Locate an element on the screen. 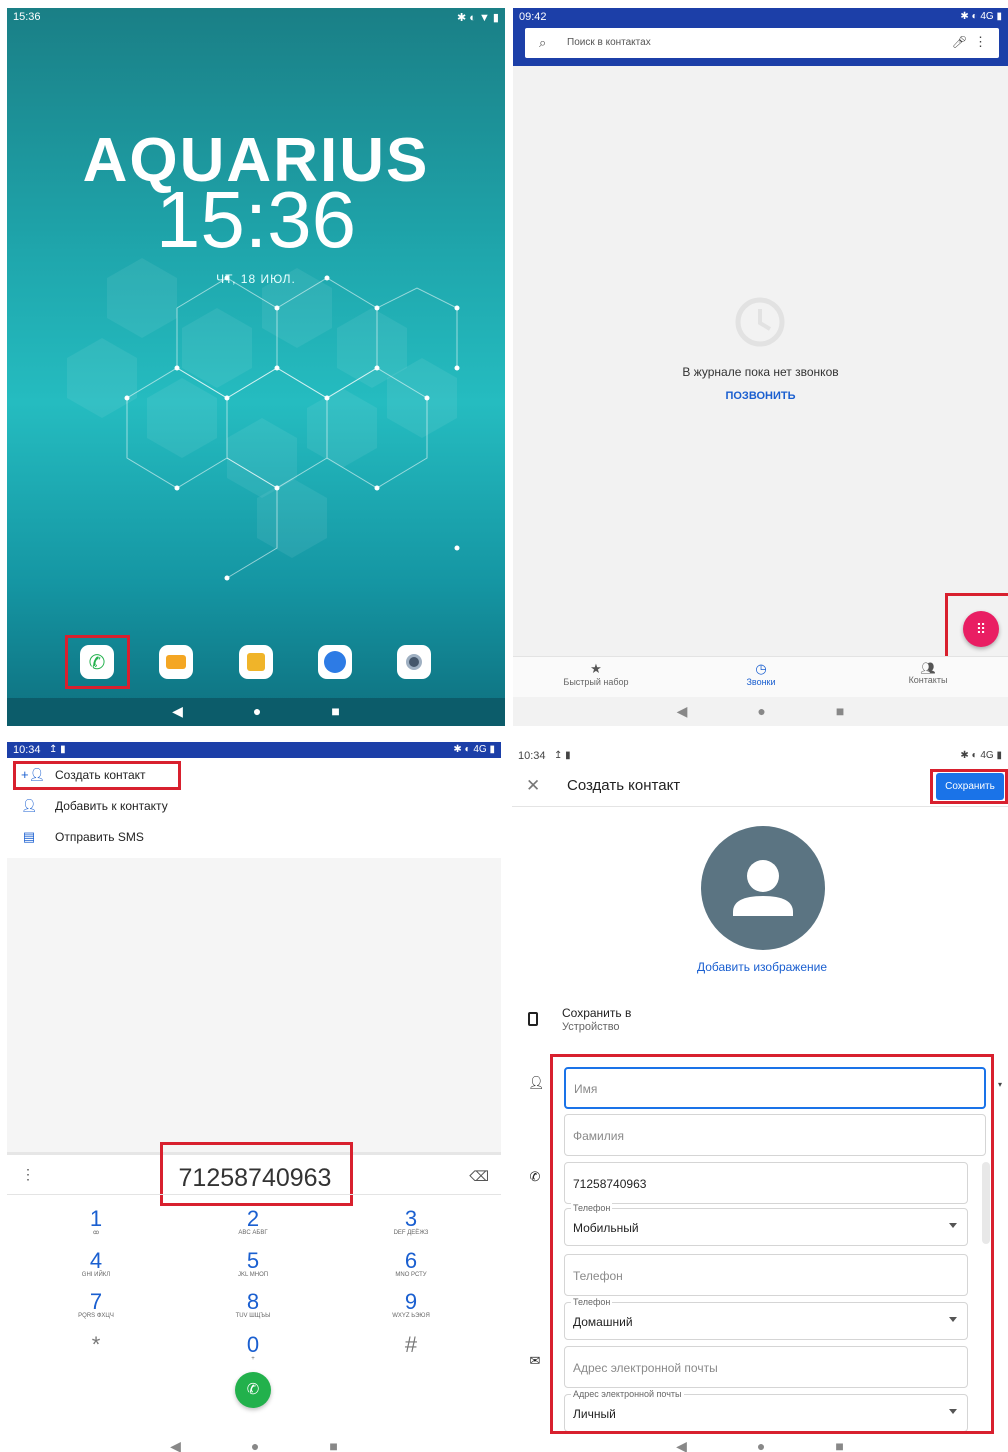 This screenshot has width=1008, height=1452. key-digit: 9 is located at coordinates (411, 1301).